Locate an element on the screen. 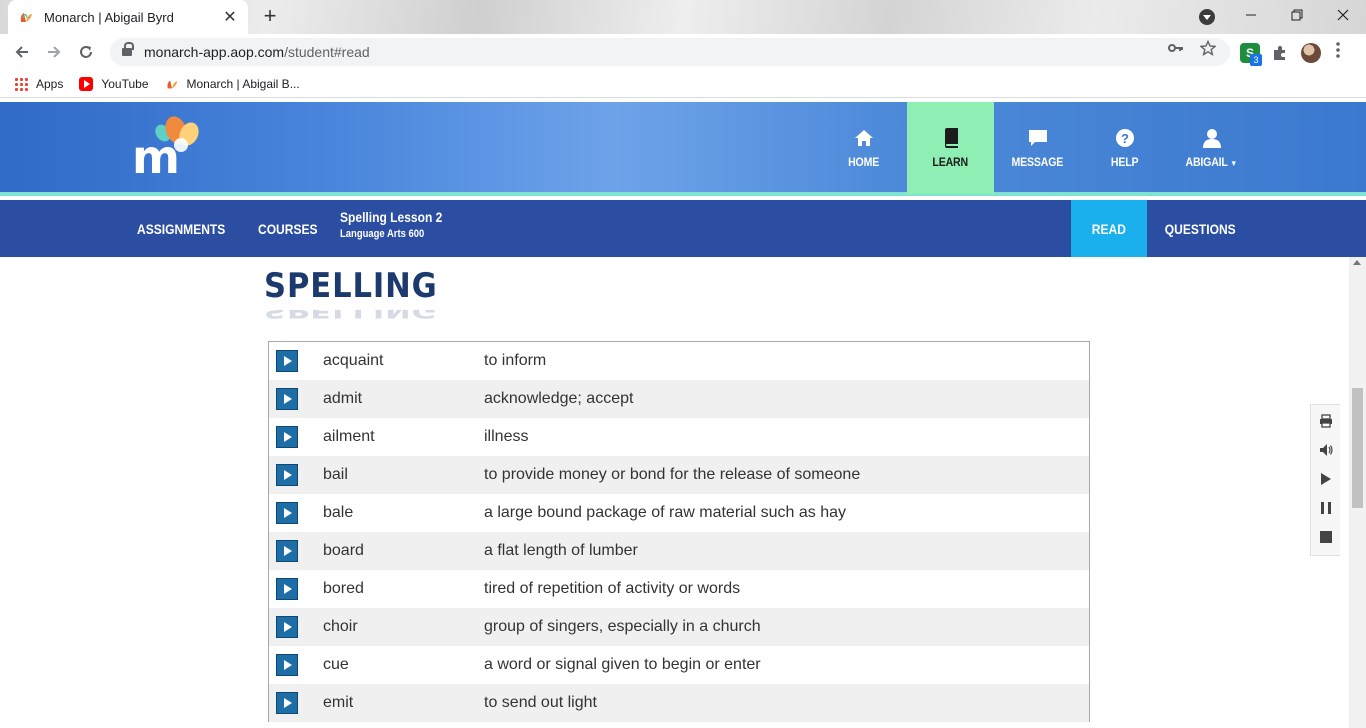  table-row: board a flat length of lumber is located at coordinates (679, 551).